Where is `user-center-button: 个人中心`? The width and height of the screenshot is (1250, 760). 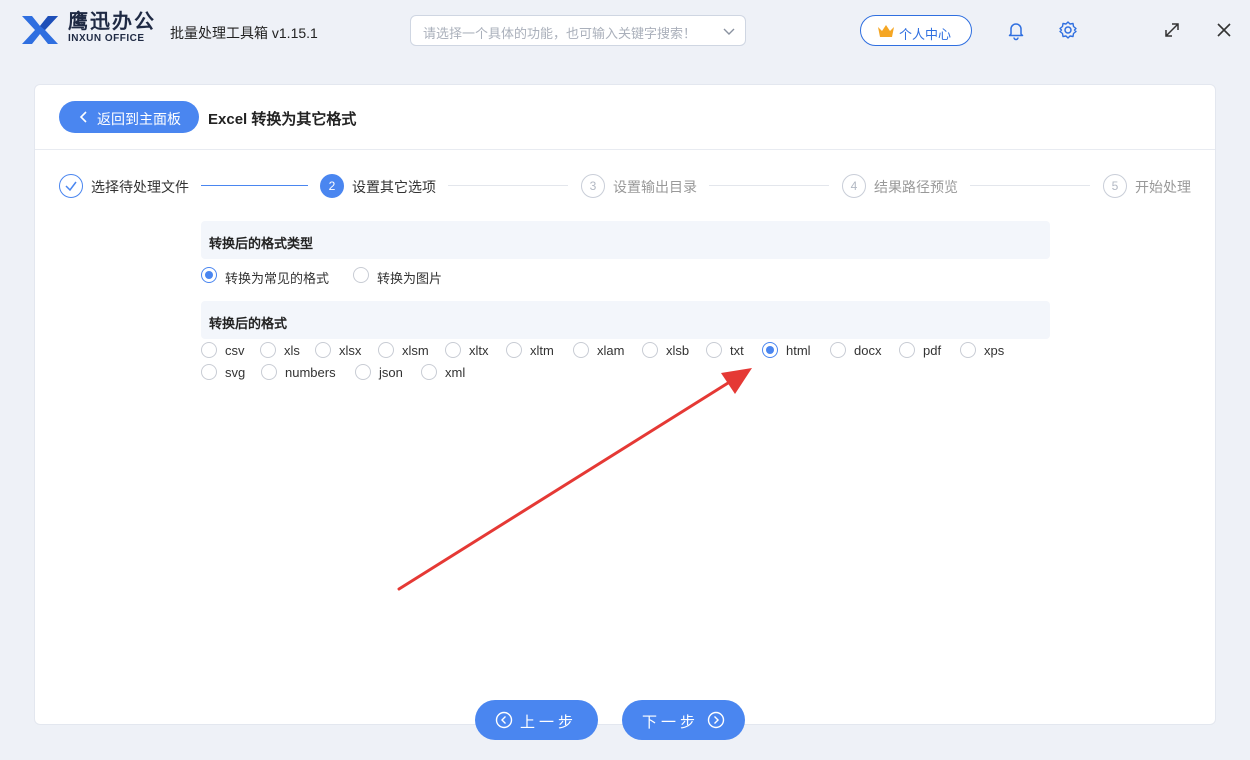 user-center-button: 个人中心 is located at coordinates (916, 30).